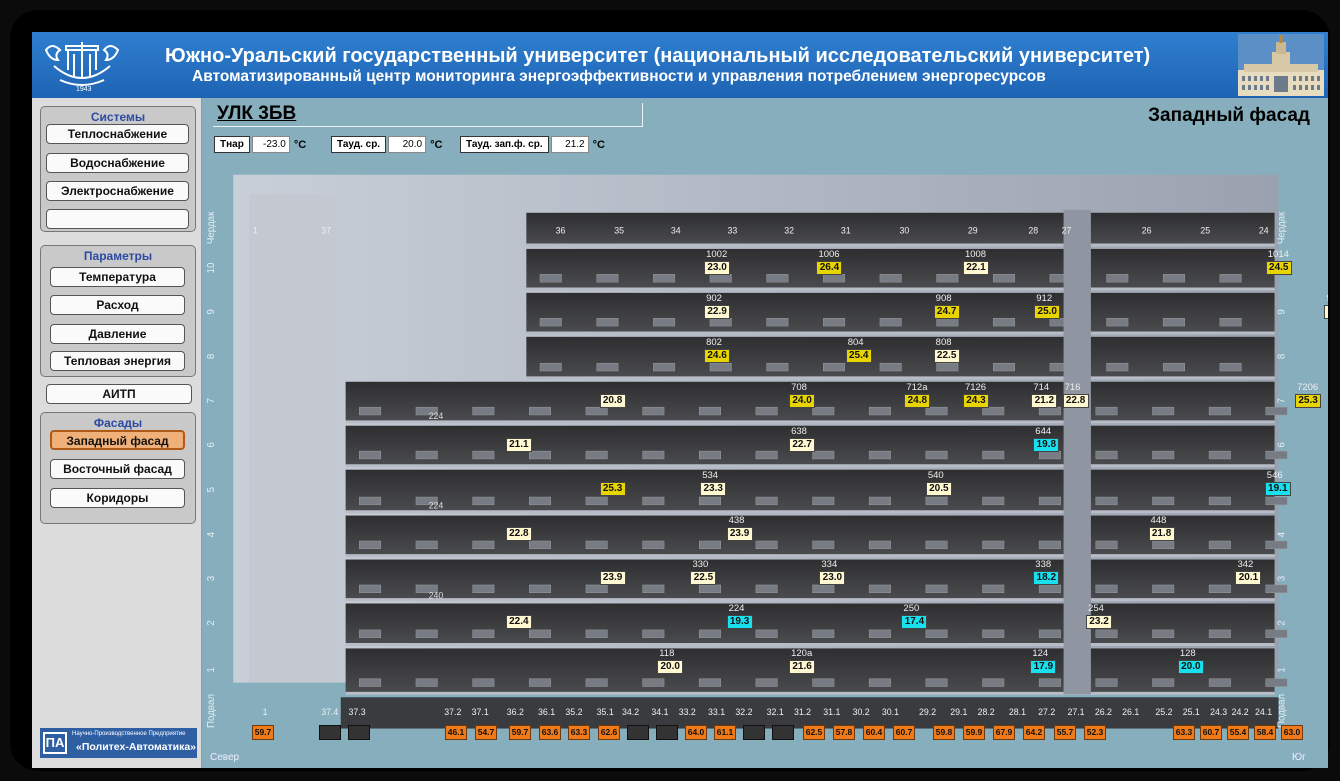 This screenshot has width=1340, height=781. Describe the element at coordinates (1248, 578) in the screenshot. I see `room-temperature: 20.1` at that location.